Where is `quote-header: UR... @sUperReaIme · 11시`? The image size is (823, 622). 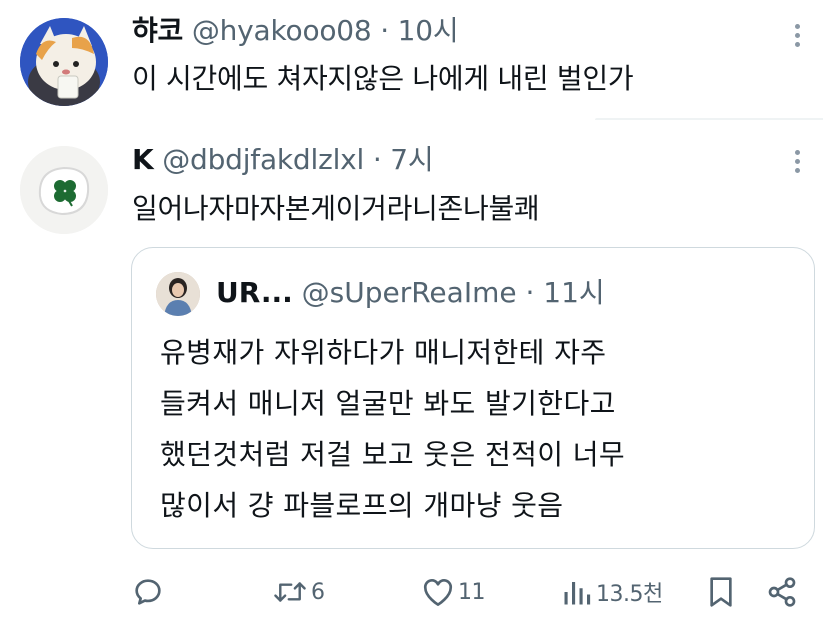
quote-header: UR... @sUperReaIme · 11시 is located at coordinates (410, 293).